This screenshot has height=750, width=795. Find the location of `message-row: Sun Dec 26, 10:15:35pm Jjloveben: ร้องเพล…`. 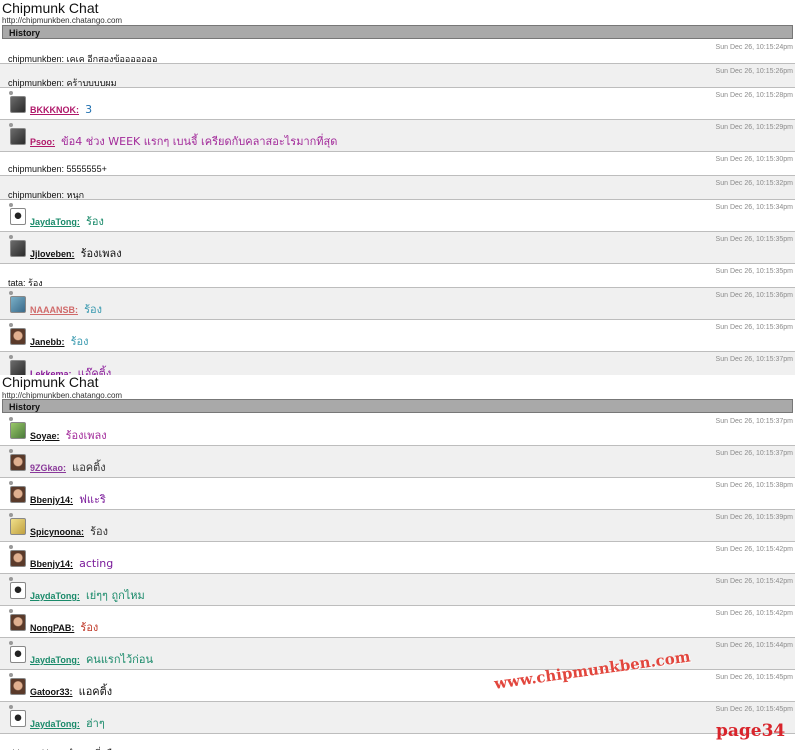

message-row: Sun Dec 26, 10:15:35pm Jjloveben: ร้องเพล… is located at coordinates (397, 248).